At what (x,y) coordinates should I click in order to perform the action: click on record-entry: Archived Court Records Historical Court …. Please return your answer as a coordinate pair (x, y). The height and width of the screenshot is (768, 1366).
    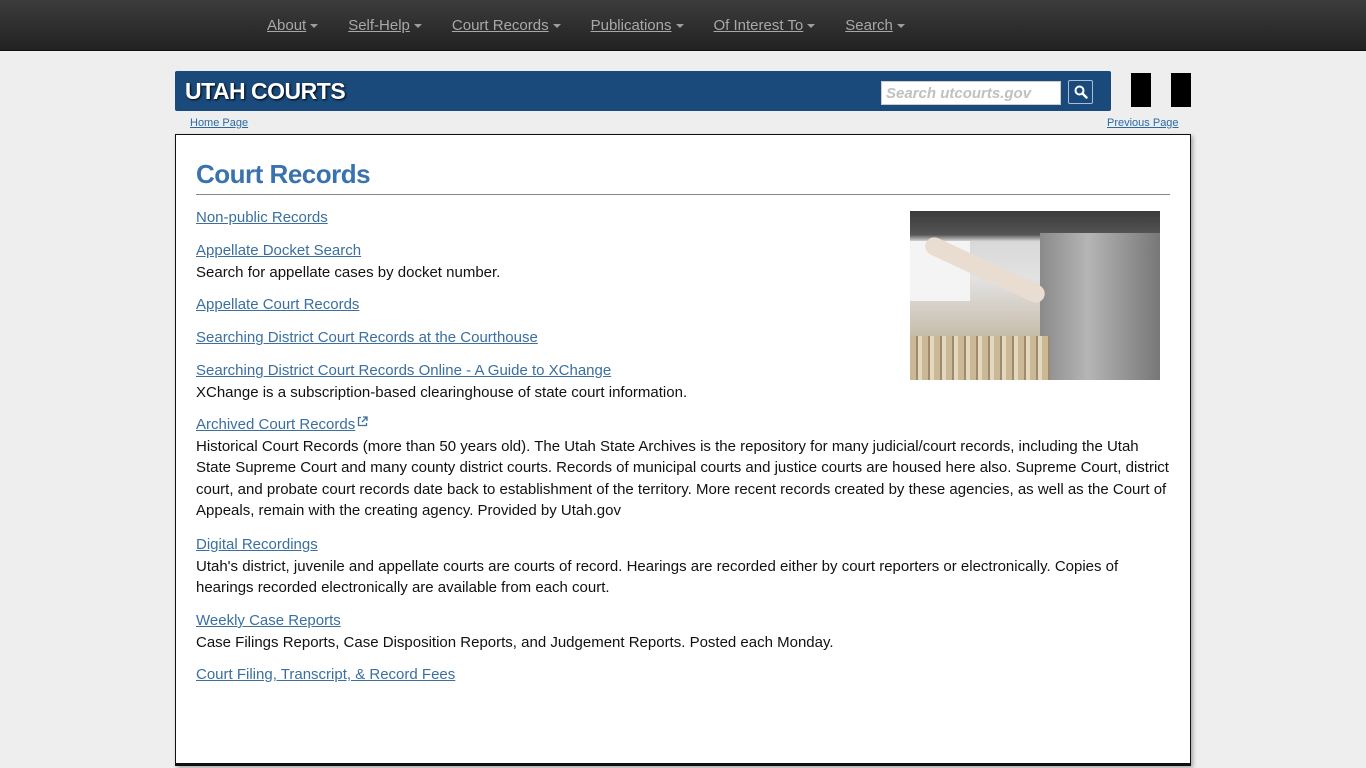
    Looking at the image, I should click on (683, 468).